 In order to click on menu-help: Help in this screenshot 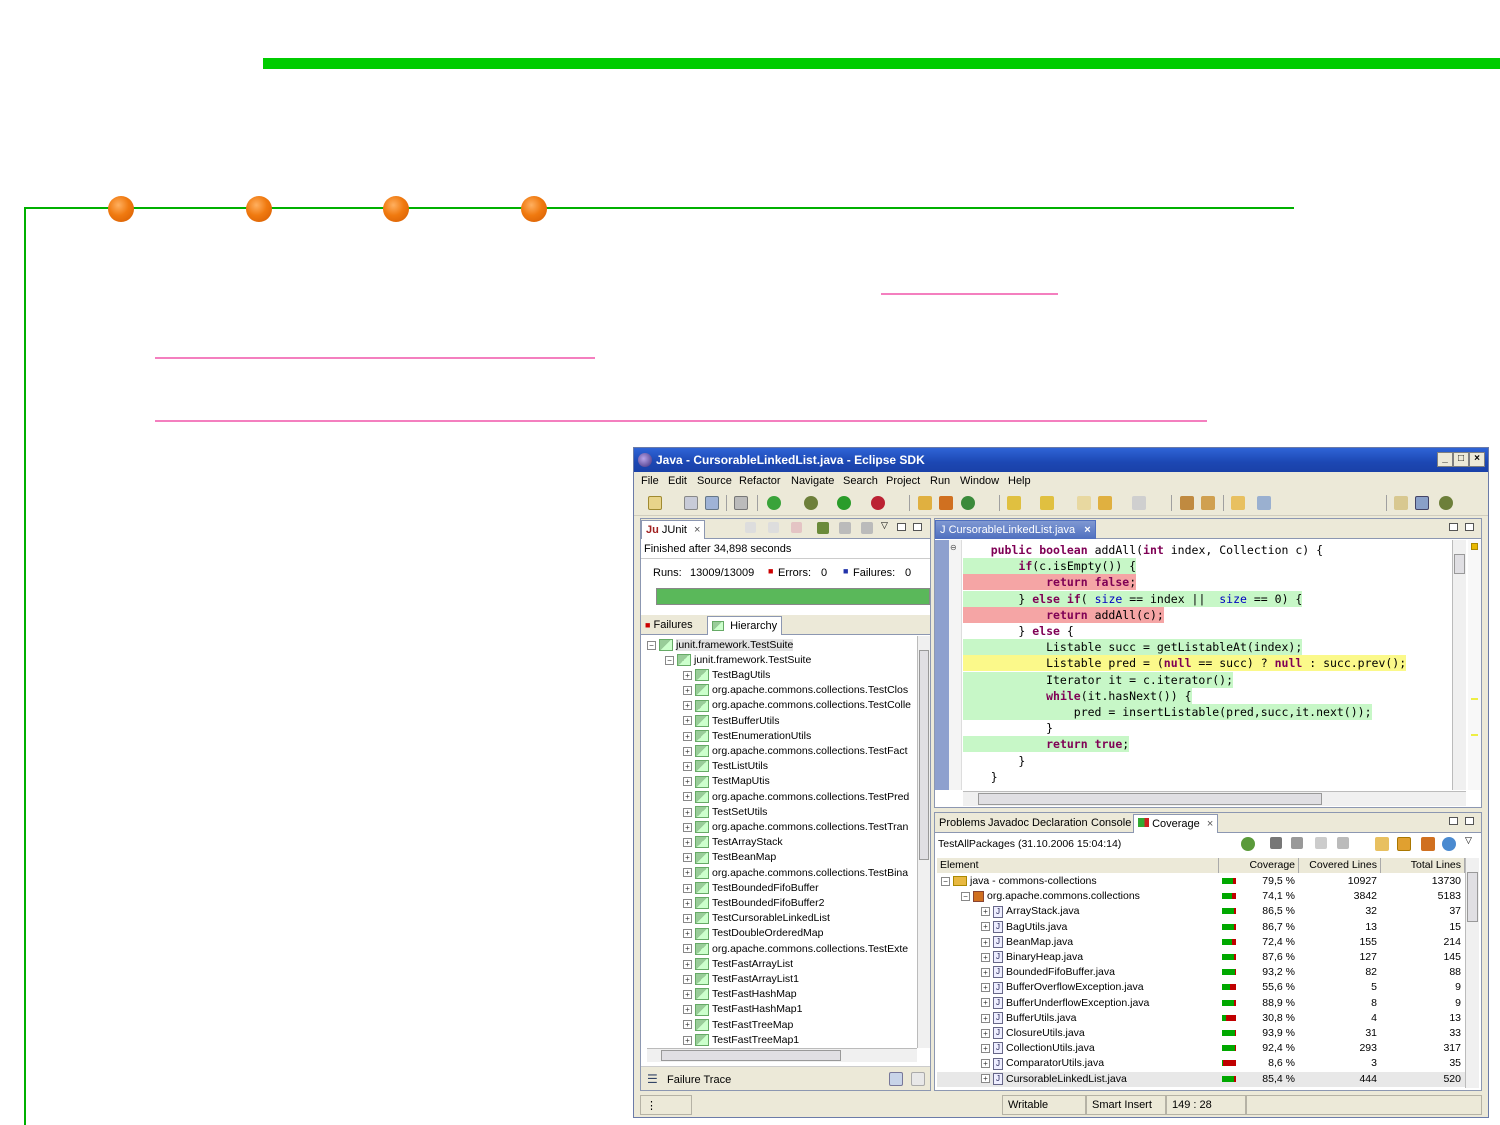, I will do `click(1019, 481)`.